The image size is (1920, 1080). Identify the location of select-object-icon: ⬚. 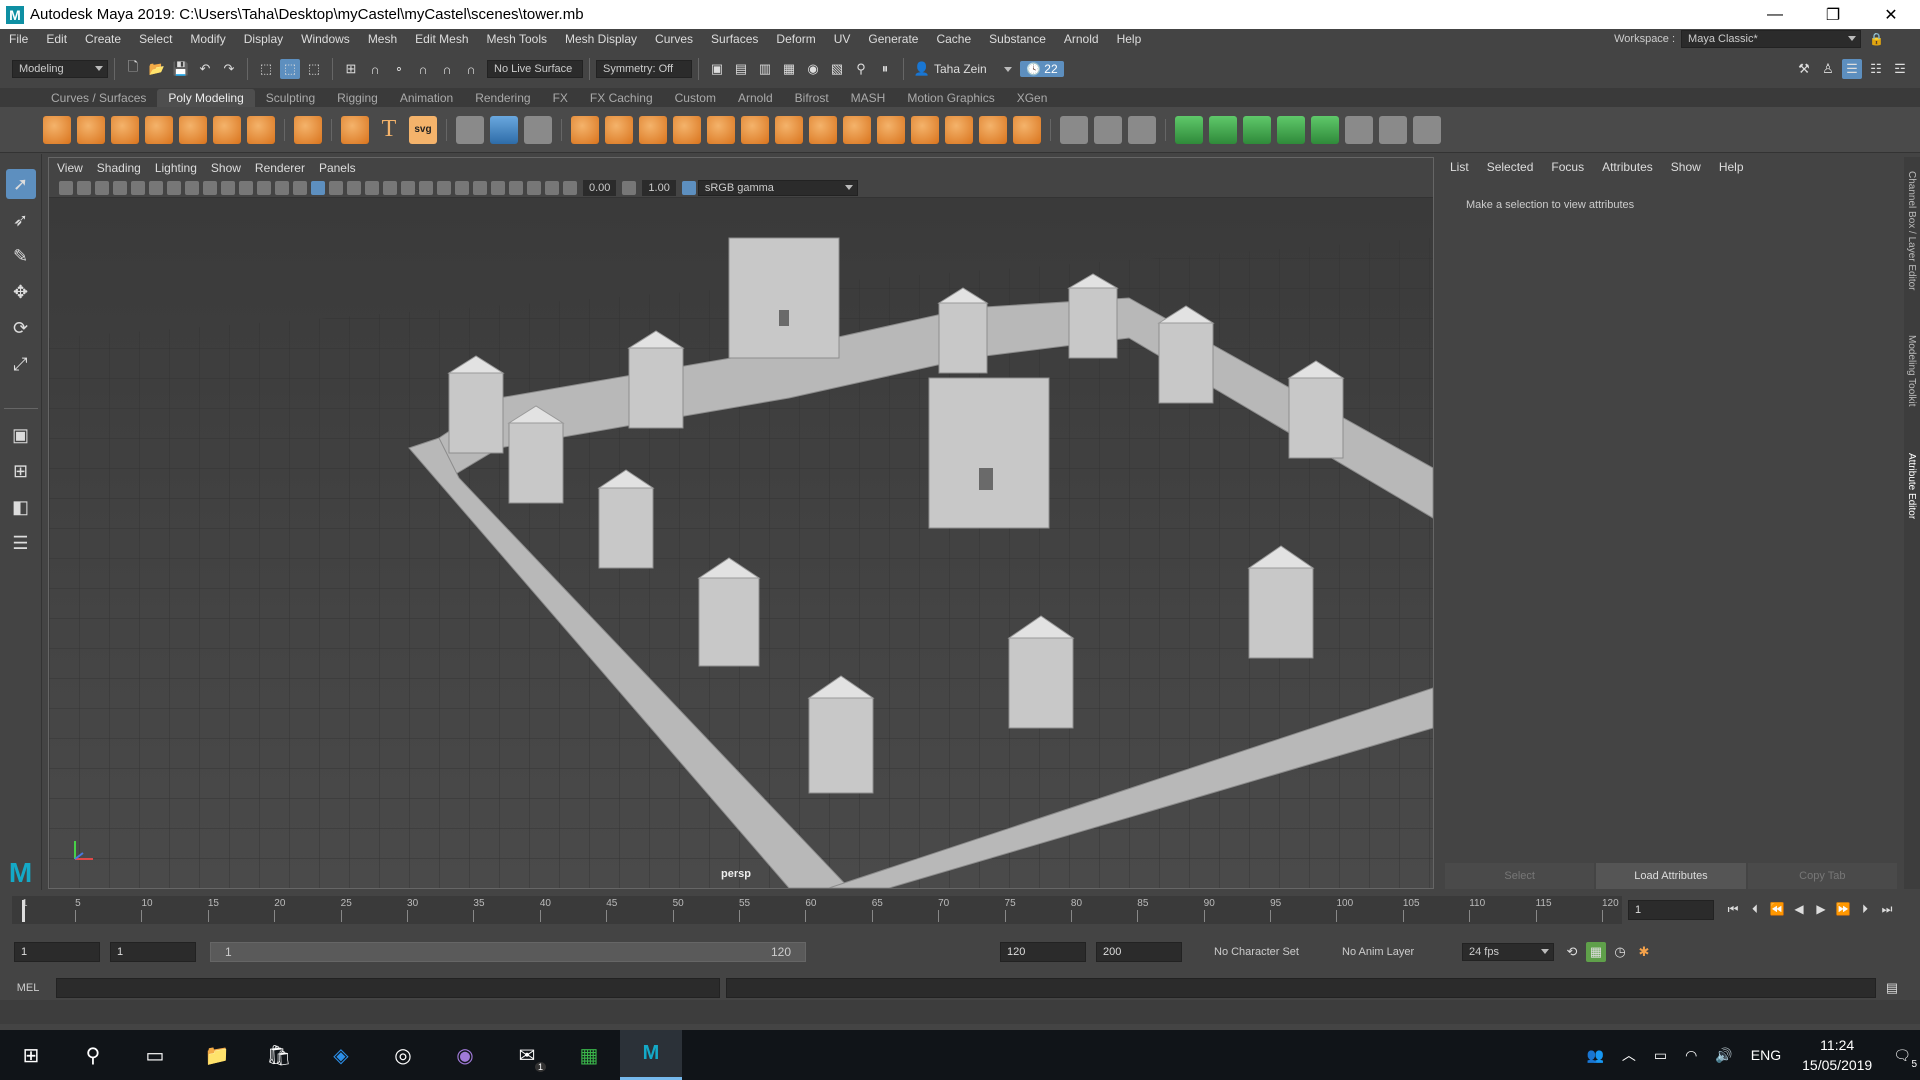
(290, 69).